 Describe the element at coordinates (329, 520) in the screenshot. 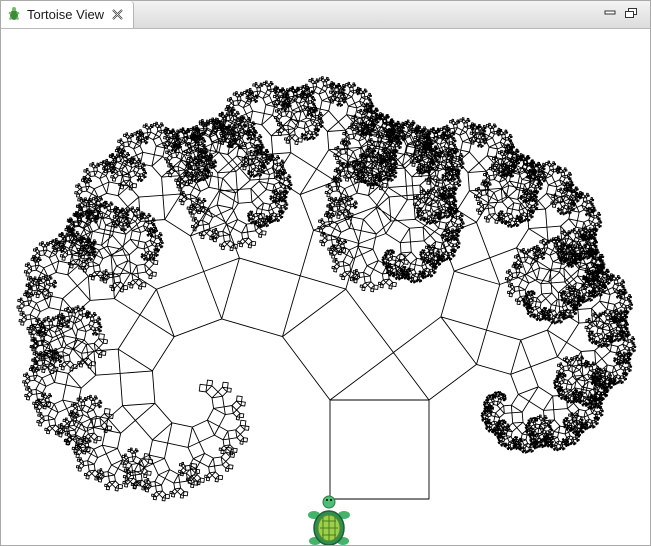

I see `turtle-sprite` at that location.